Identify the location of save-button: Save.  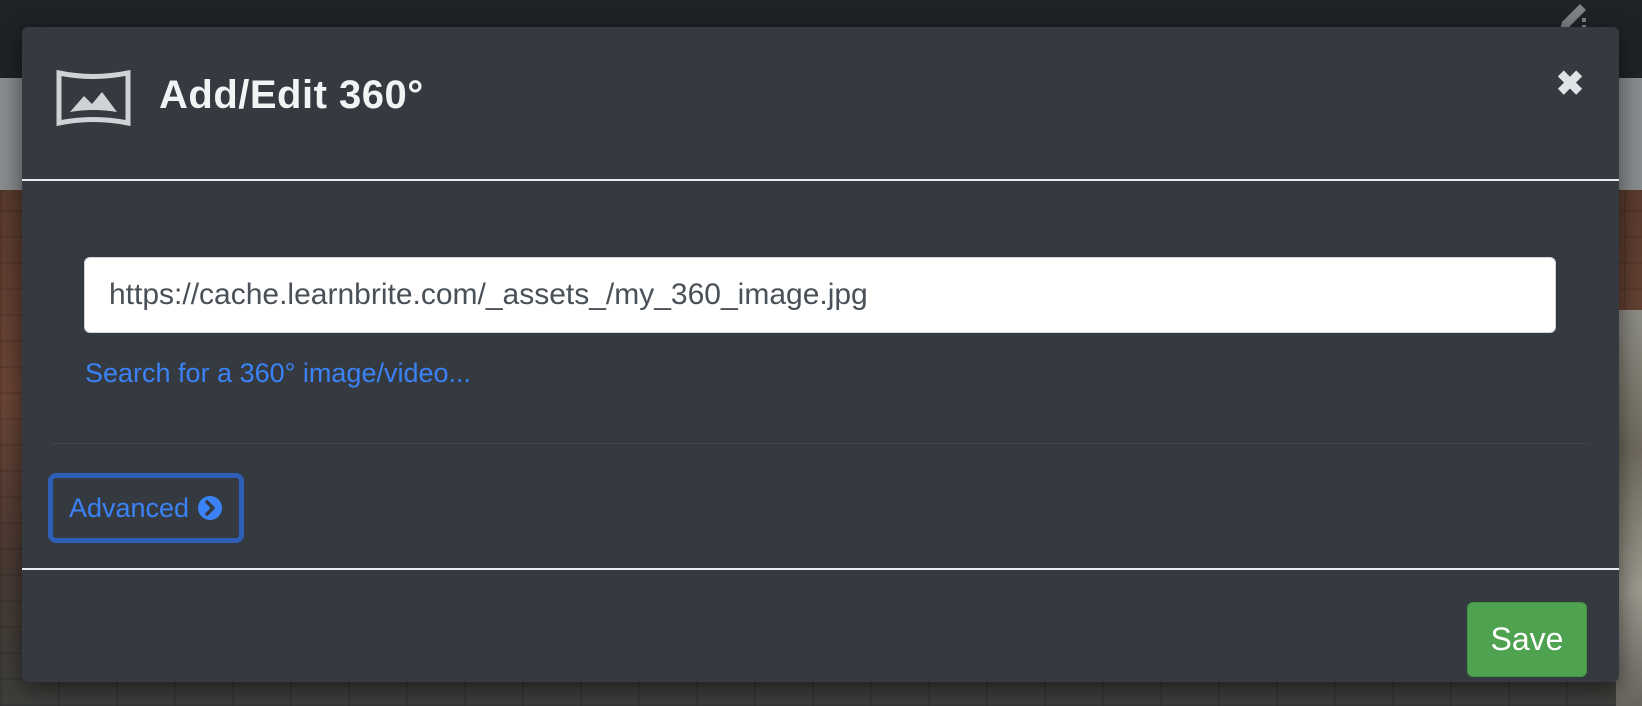
(1527, 639).